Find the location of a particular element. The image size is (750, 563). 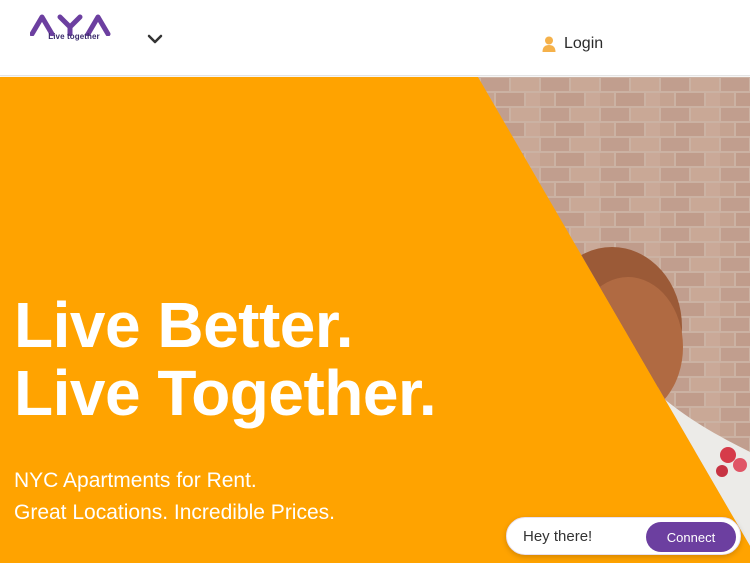

site-header: Live together Login is located at coordinates (375, 38).